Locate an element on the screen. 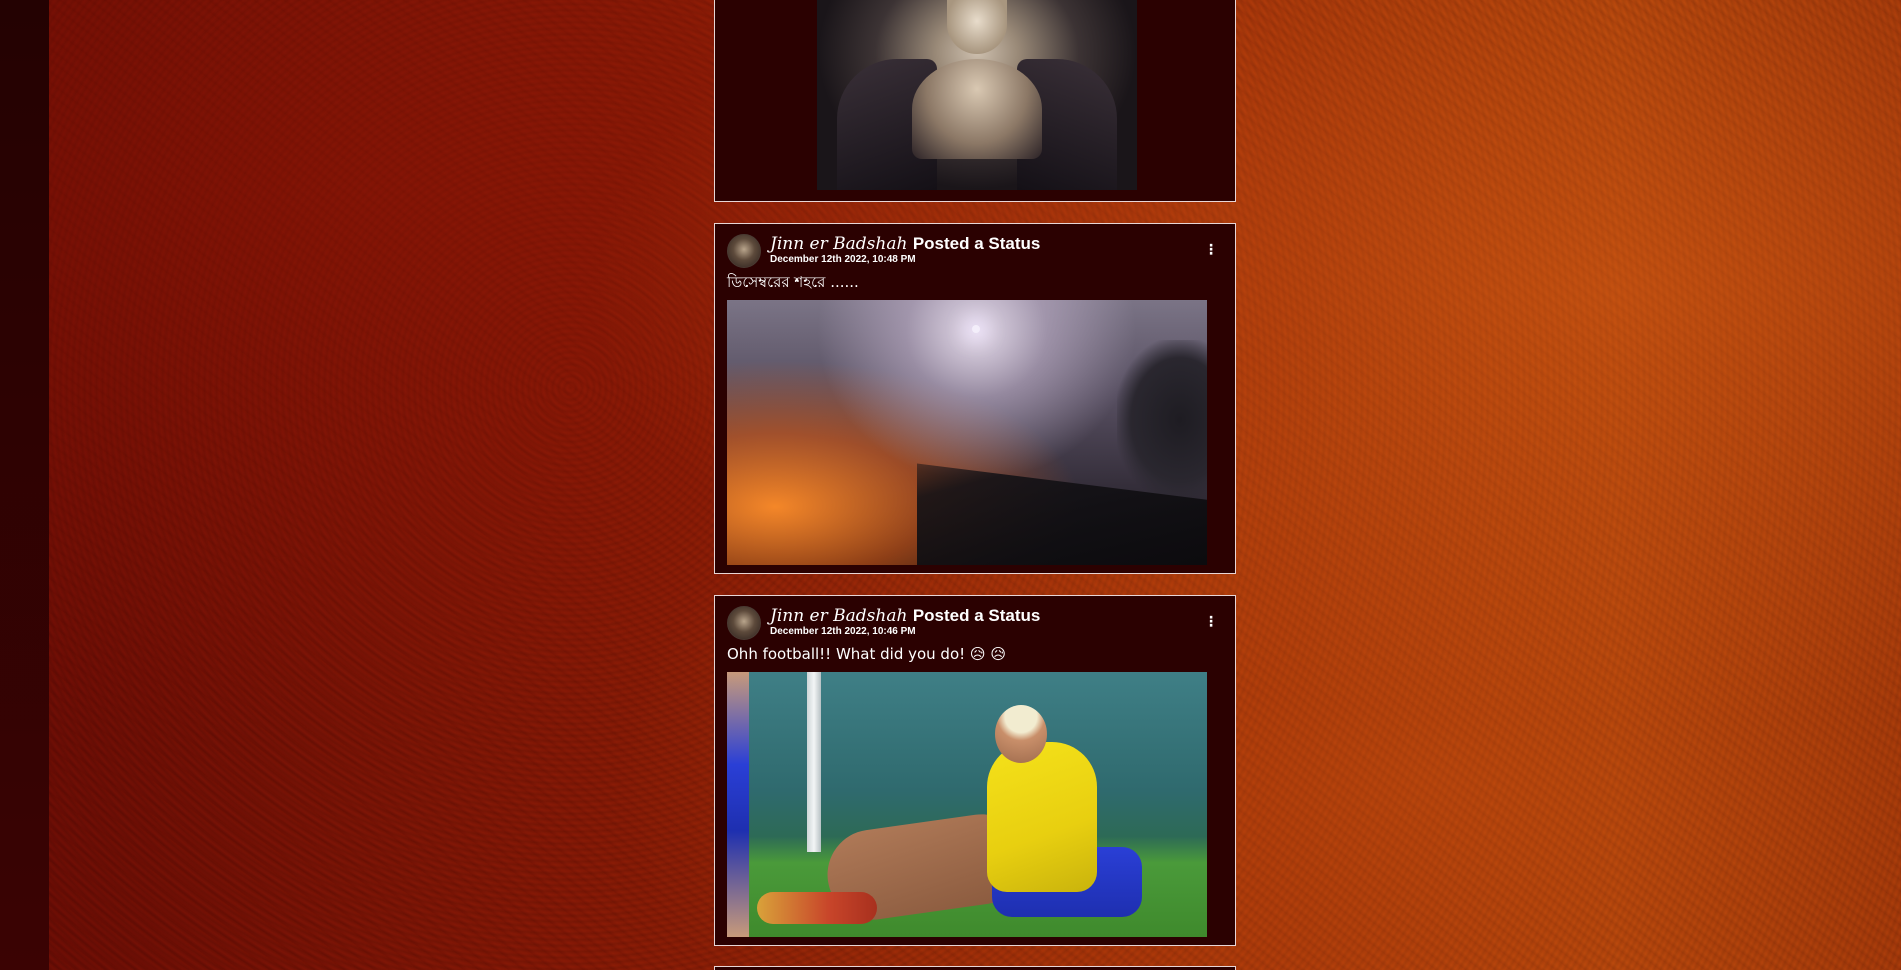 This screenshot has height=970, width=1901. post-timestamp: December 12th 2022, 10:48 PM is located at coordinates (843, 259).